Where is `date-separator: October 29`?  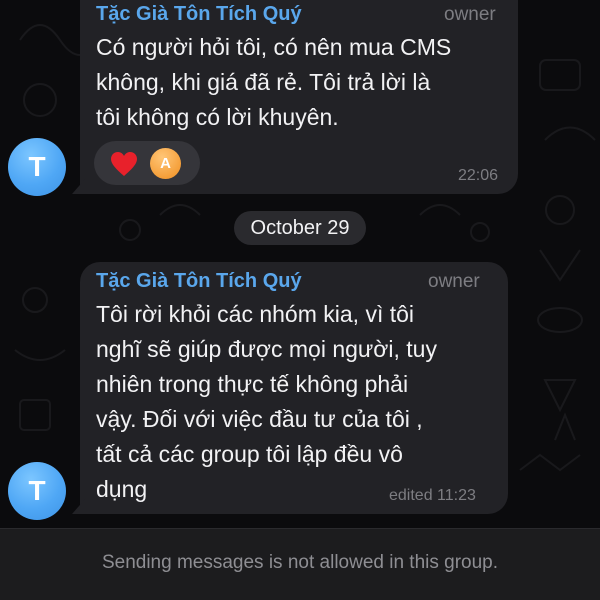
date-separator: October 29 is located at coordinates (300, 228).